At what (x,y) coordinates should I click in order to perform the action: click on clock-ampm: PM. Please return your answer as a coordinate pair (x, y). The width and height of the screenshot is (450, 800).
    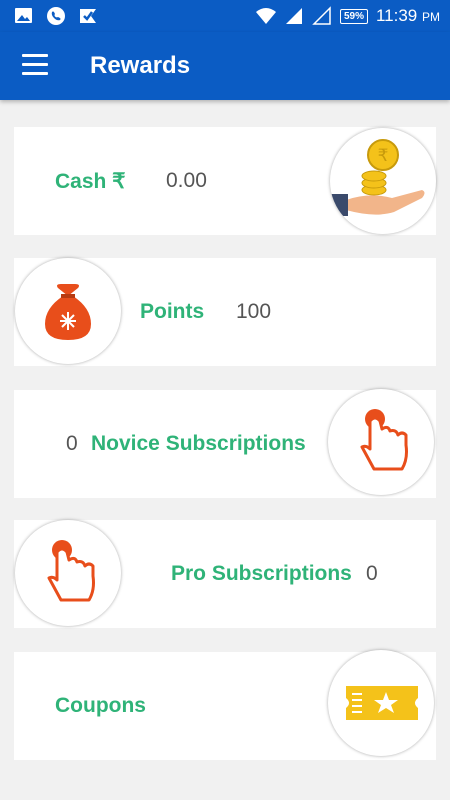
    Looking at the image, I should click on (431, 17).